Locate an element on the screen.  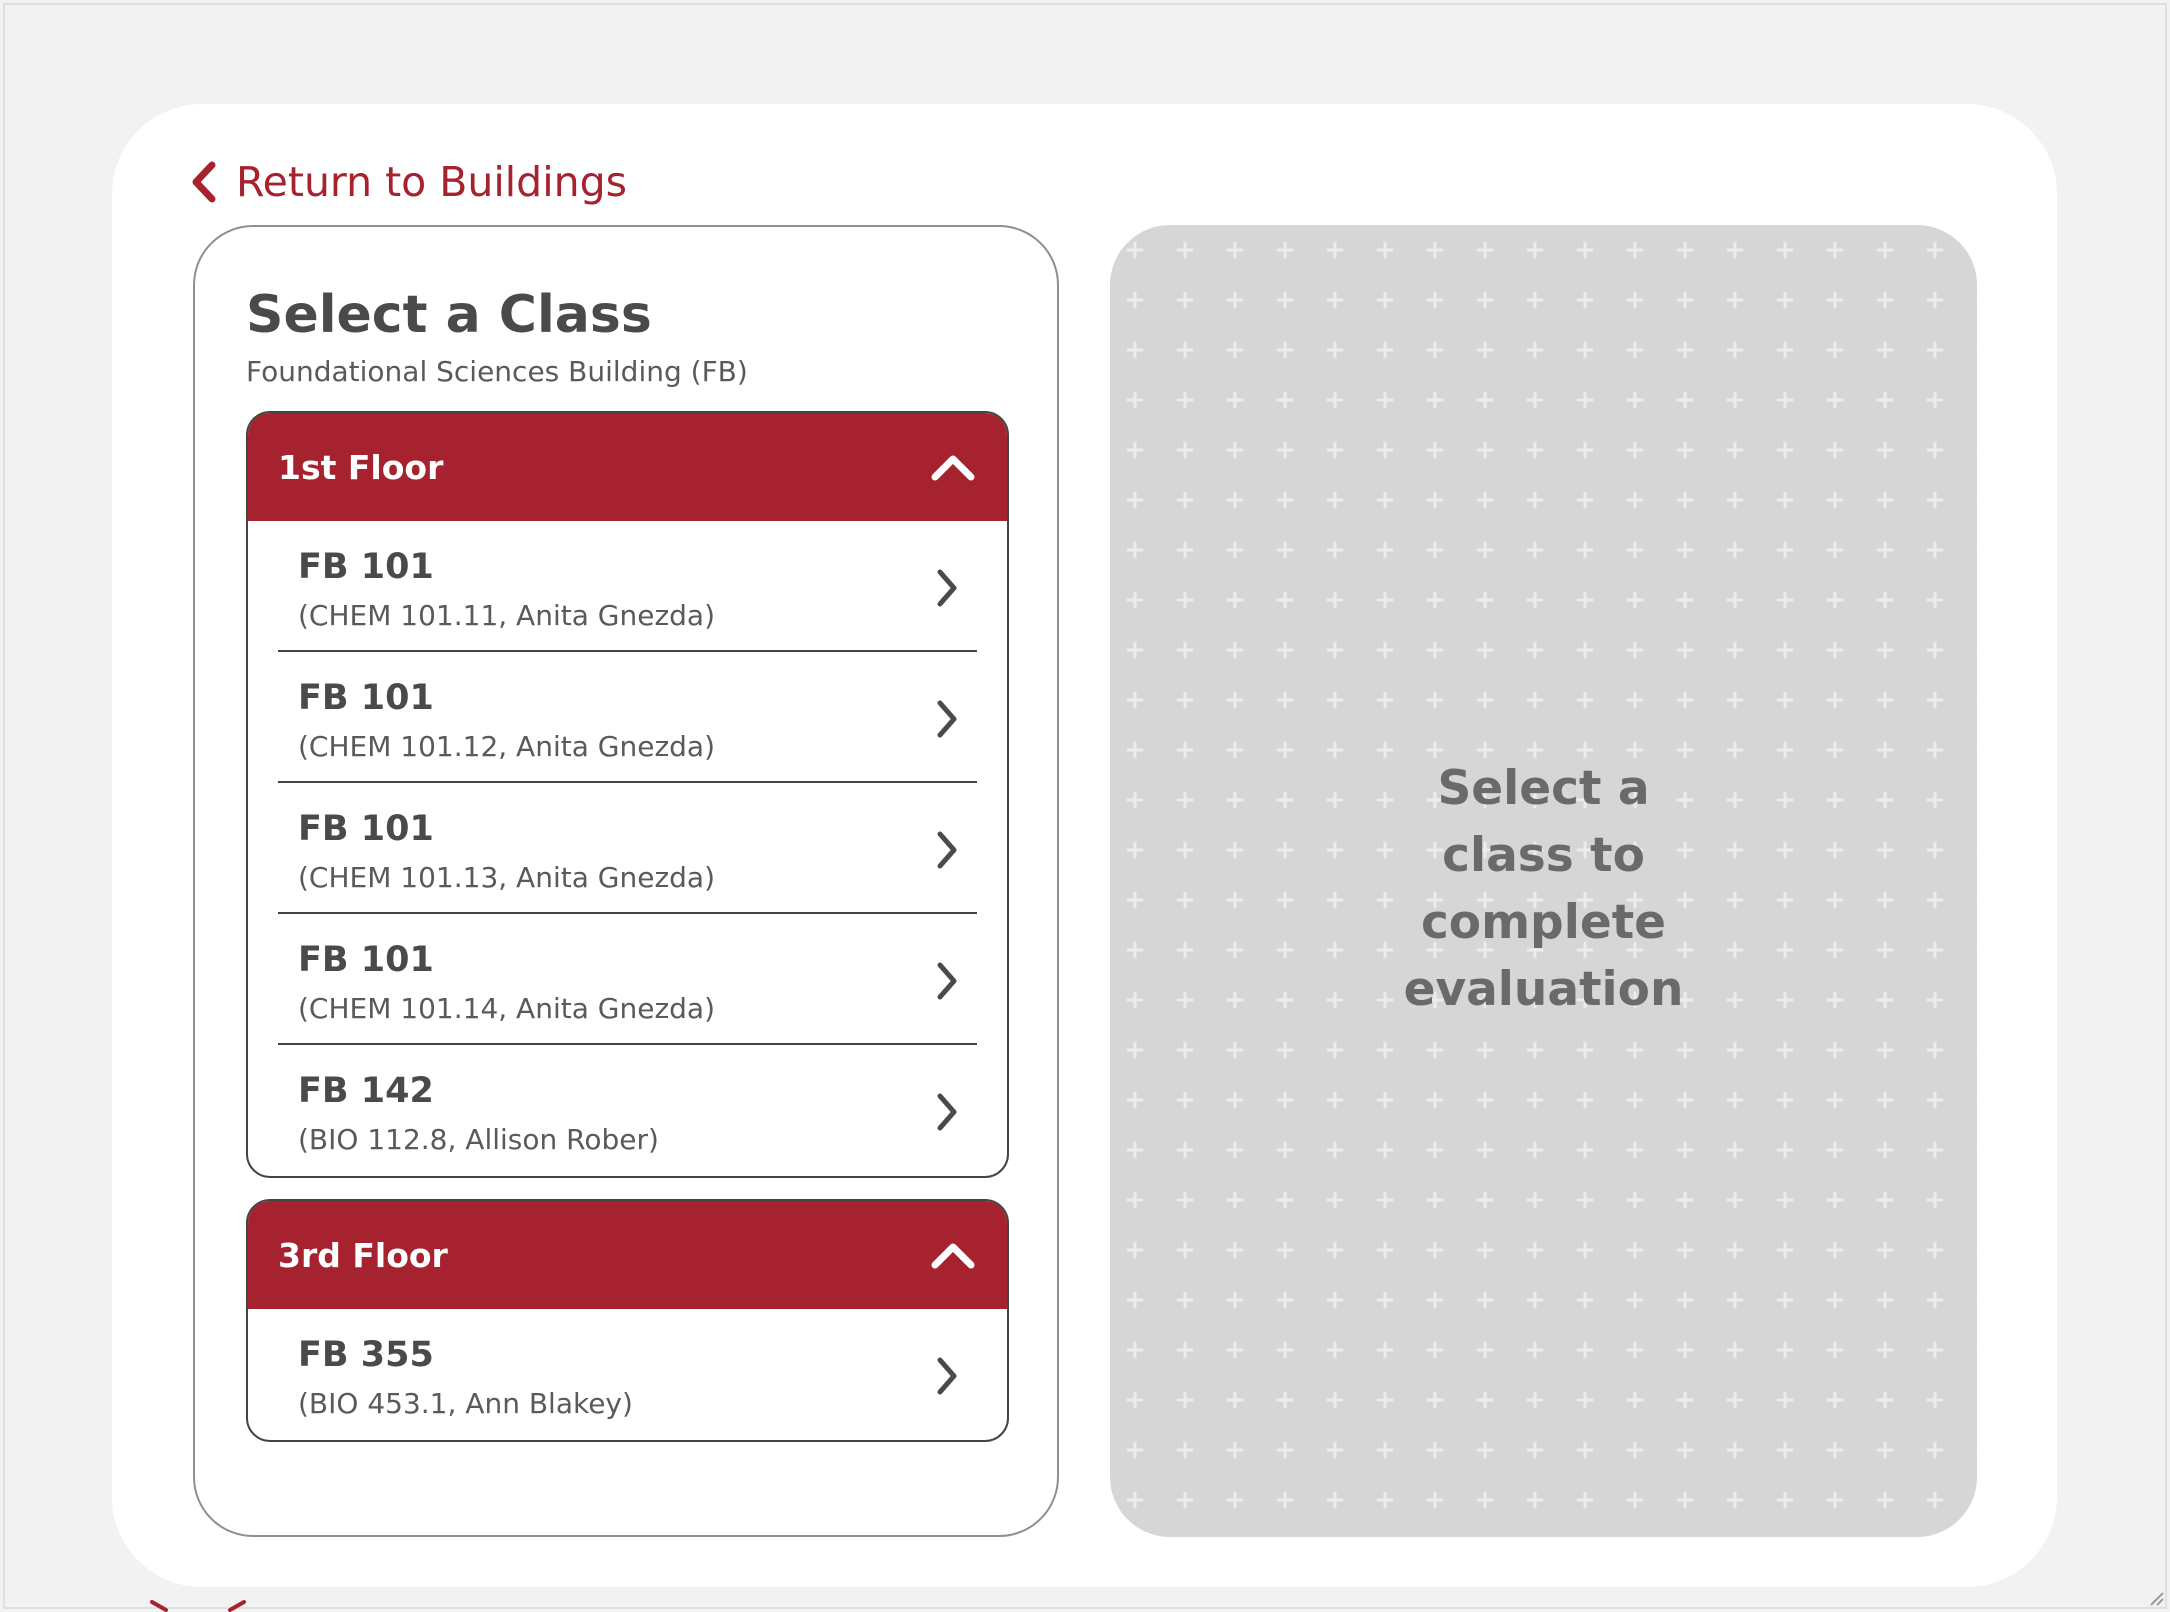
class-detail: (CHEM 101.14, Anita Gnezda) is located at coordinates (506, 1008).